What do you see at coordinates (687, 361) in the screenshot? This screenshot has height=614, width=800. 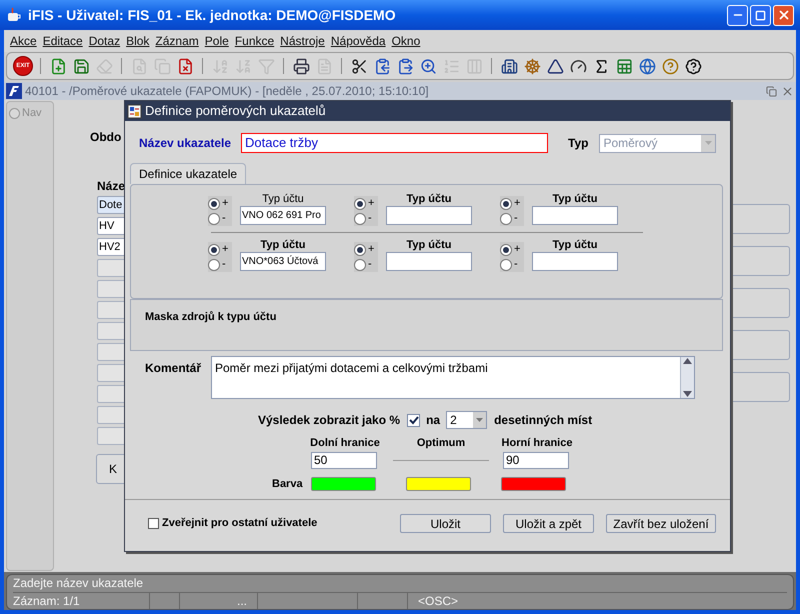 I see `scroll-up-icon` at bounding box center [687, 361].